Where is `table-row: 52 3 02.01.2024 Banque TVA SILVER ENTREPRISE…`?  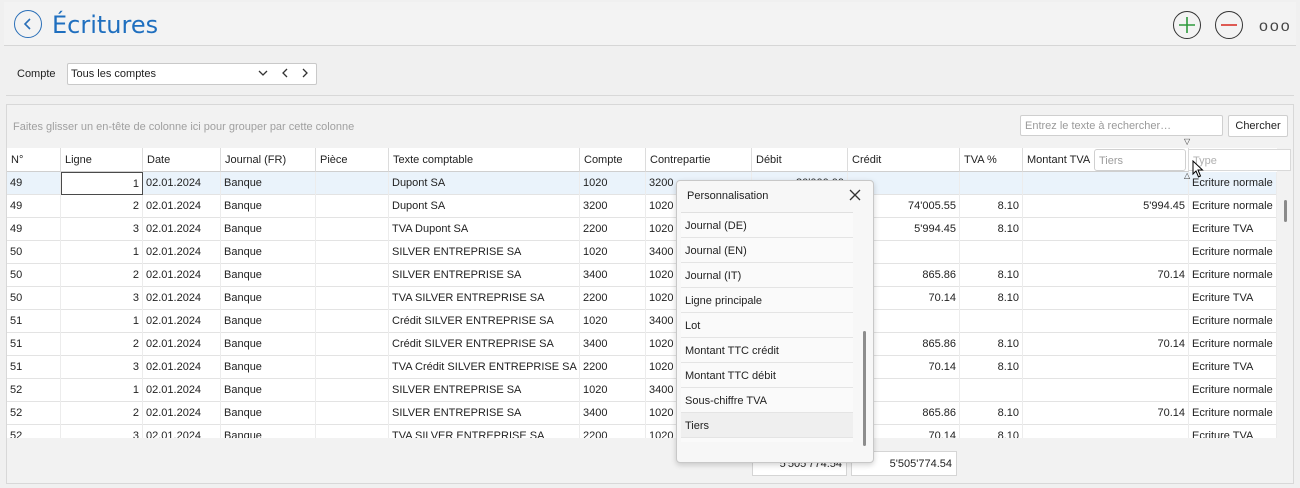 table-row: 52 3 02.01.2024 Banque TVA SILVER ENTREPRISE… is located at coordinates (642, 431).